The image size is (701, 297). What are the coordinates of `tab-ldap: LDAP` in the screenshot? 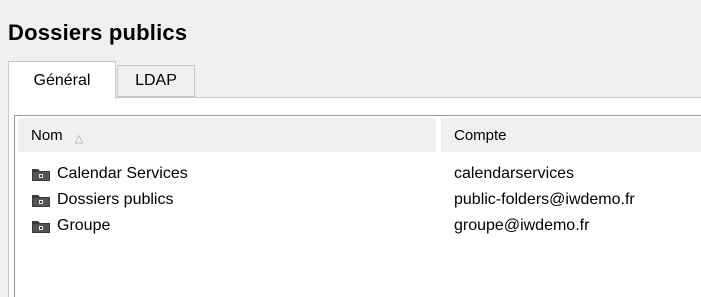 It's located at (156, 81).